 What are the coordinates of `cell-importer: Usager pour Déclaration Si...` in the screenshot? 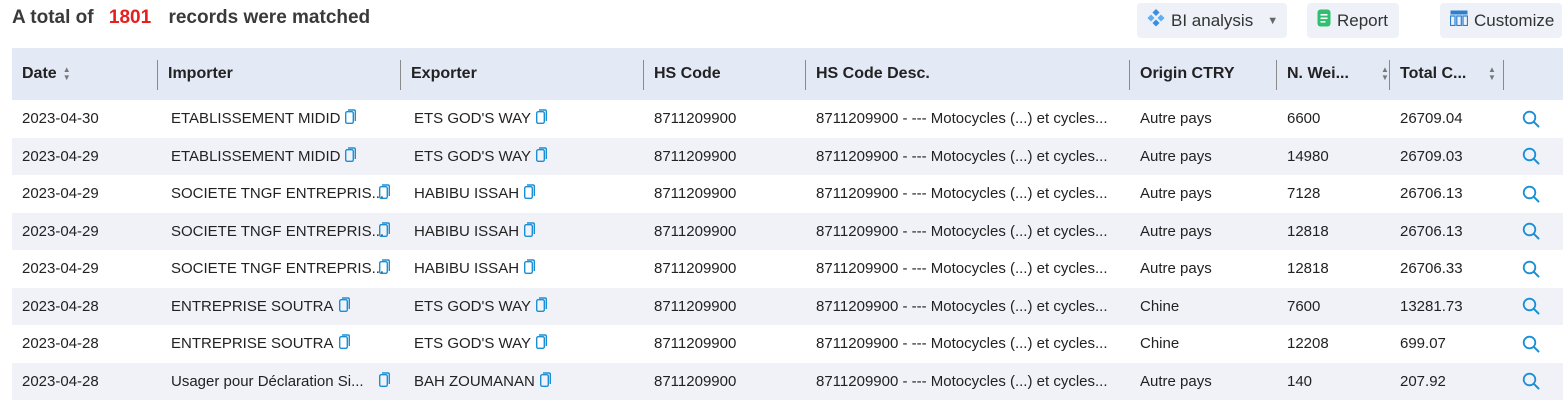 It's located at (283, 382).